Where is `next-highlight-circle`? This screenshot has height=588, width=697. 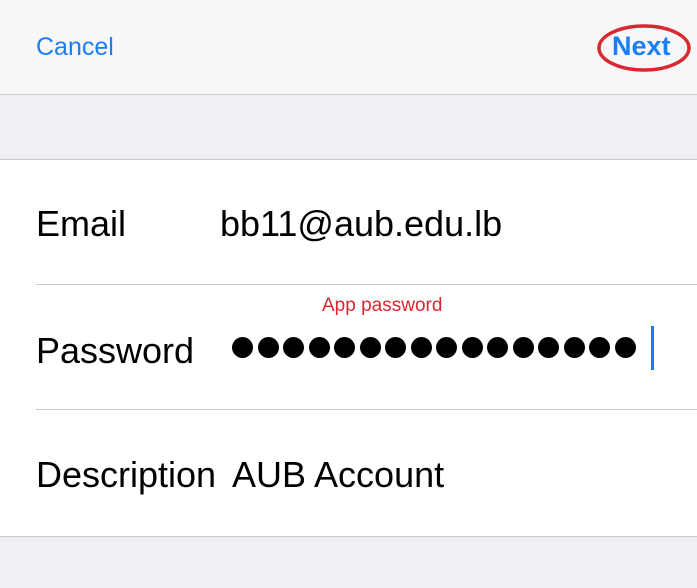
next-highlight-circle is located at coordinates (644, 48).